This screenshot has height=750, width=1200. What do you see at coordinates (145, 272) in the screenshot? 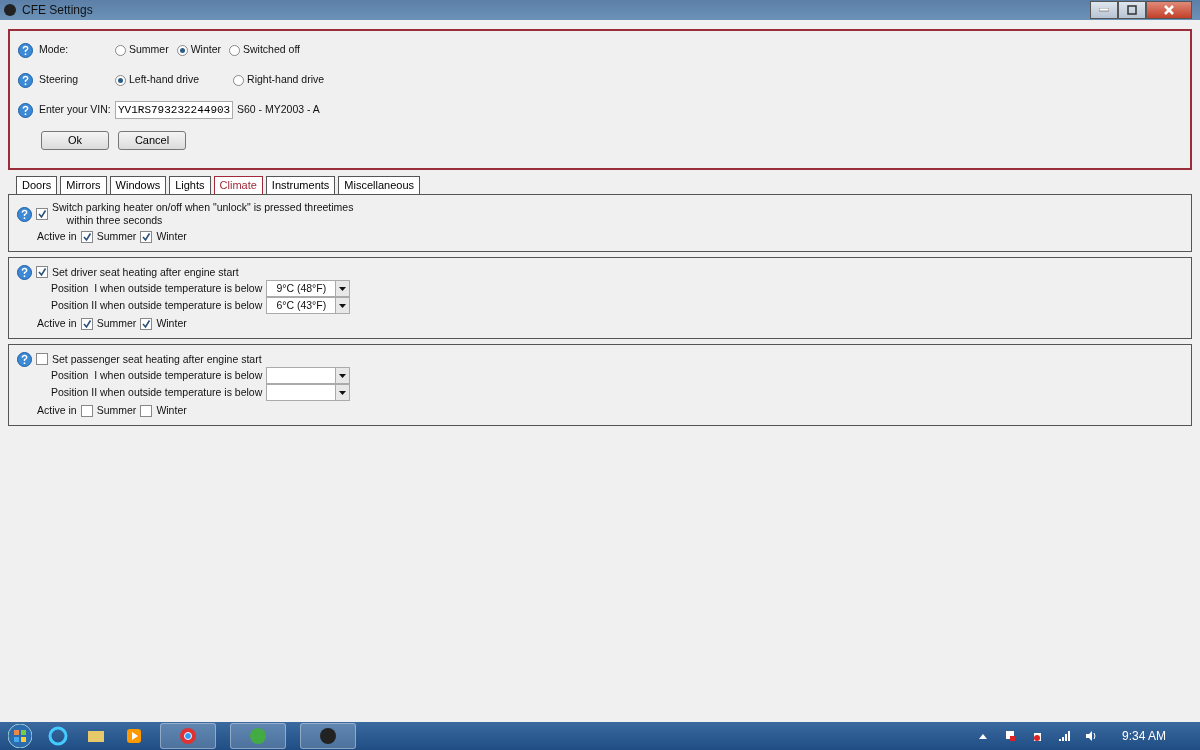
I see `option-label: Set driver seat heating after engine start` at bounding box center [145, 272].